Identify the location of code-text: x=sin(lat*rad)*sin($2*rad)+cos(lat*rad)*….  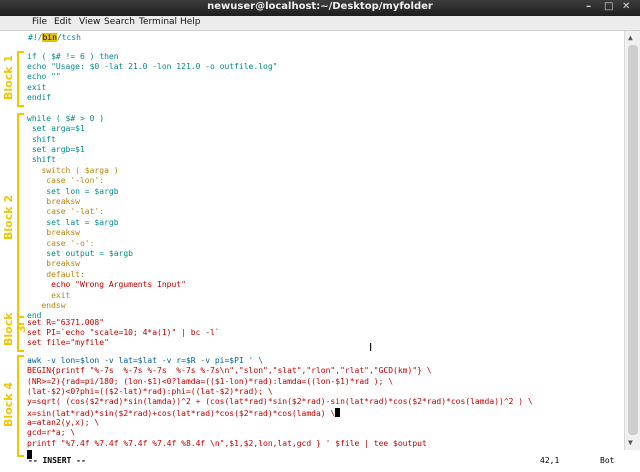
(181, 413).